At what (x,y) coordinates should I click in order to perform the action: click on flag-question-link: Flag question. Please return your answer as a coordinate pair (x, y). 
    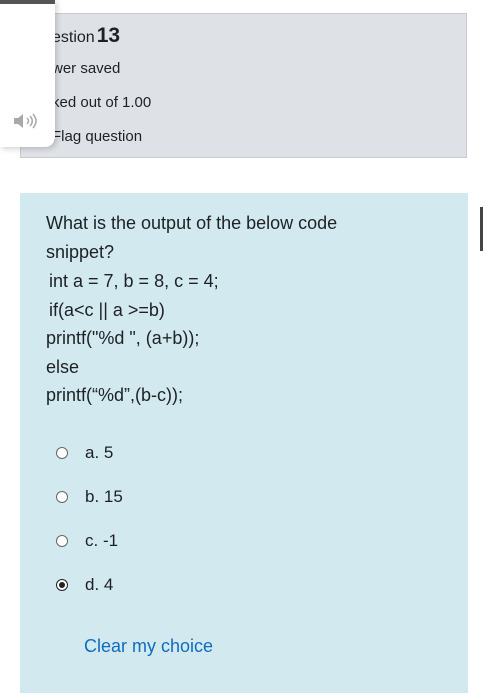
    Looking at the image, I should click on (97, 136).